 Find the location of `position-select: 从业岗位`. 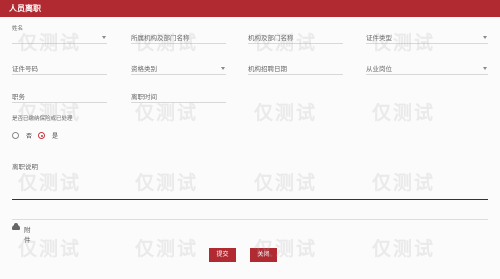

position-select: 从业岗位 is located at coordinates (427, 68).